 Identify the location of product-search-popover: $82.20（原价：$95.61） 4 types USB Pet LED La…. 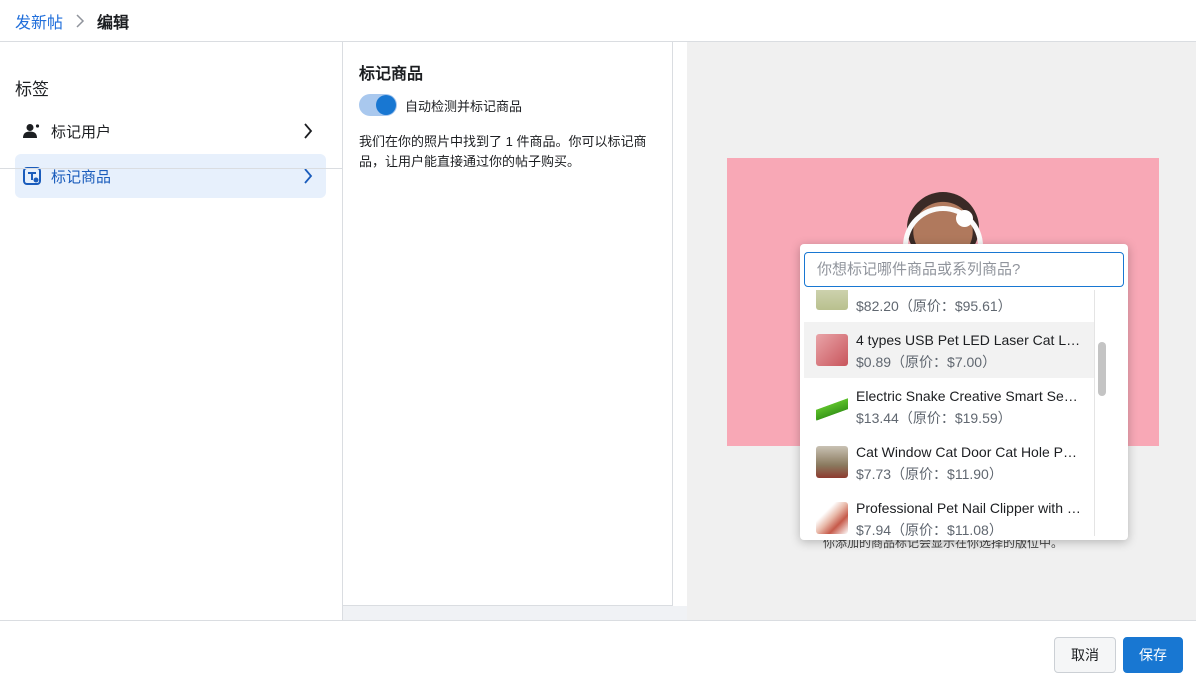
(964, 392).